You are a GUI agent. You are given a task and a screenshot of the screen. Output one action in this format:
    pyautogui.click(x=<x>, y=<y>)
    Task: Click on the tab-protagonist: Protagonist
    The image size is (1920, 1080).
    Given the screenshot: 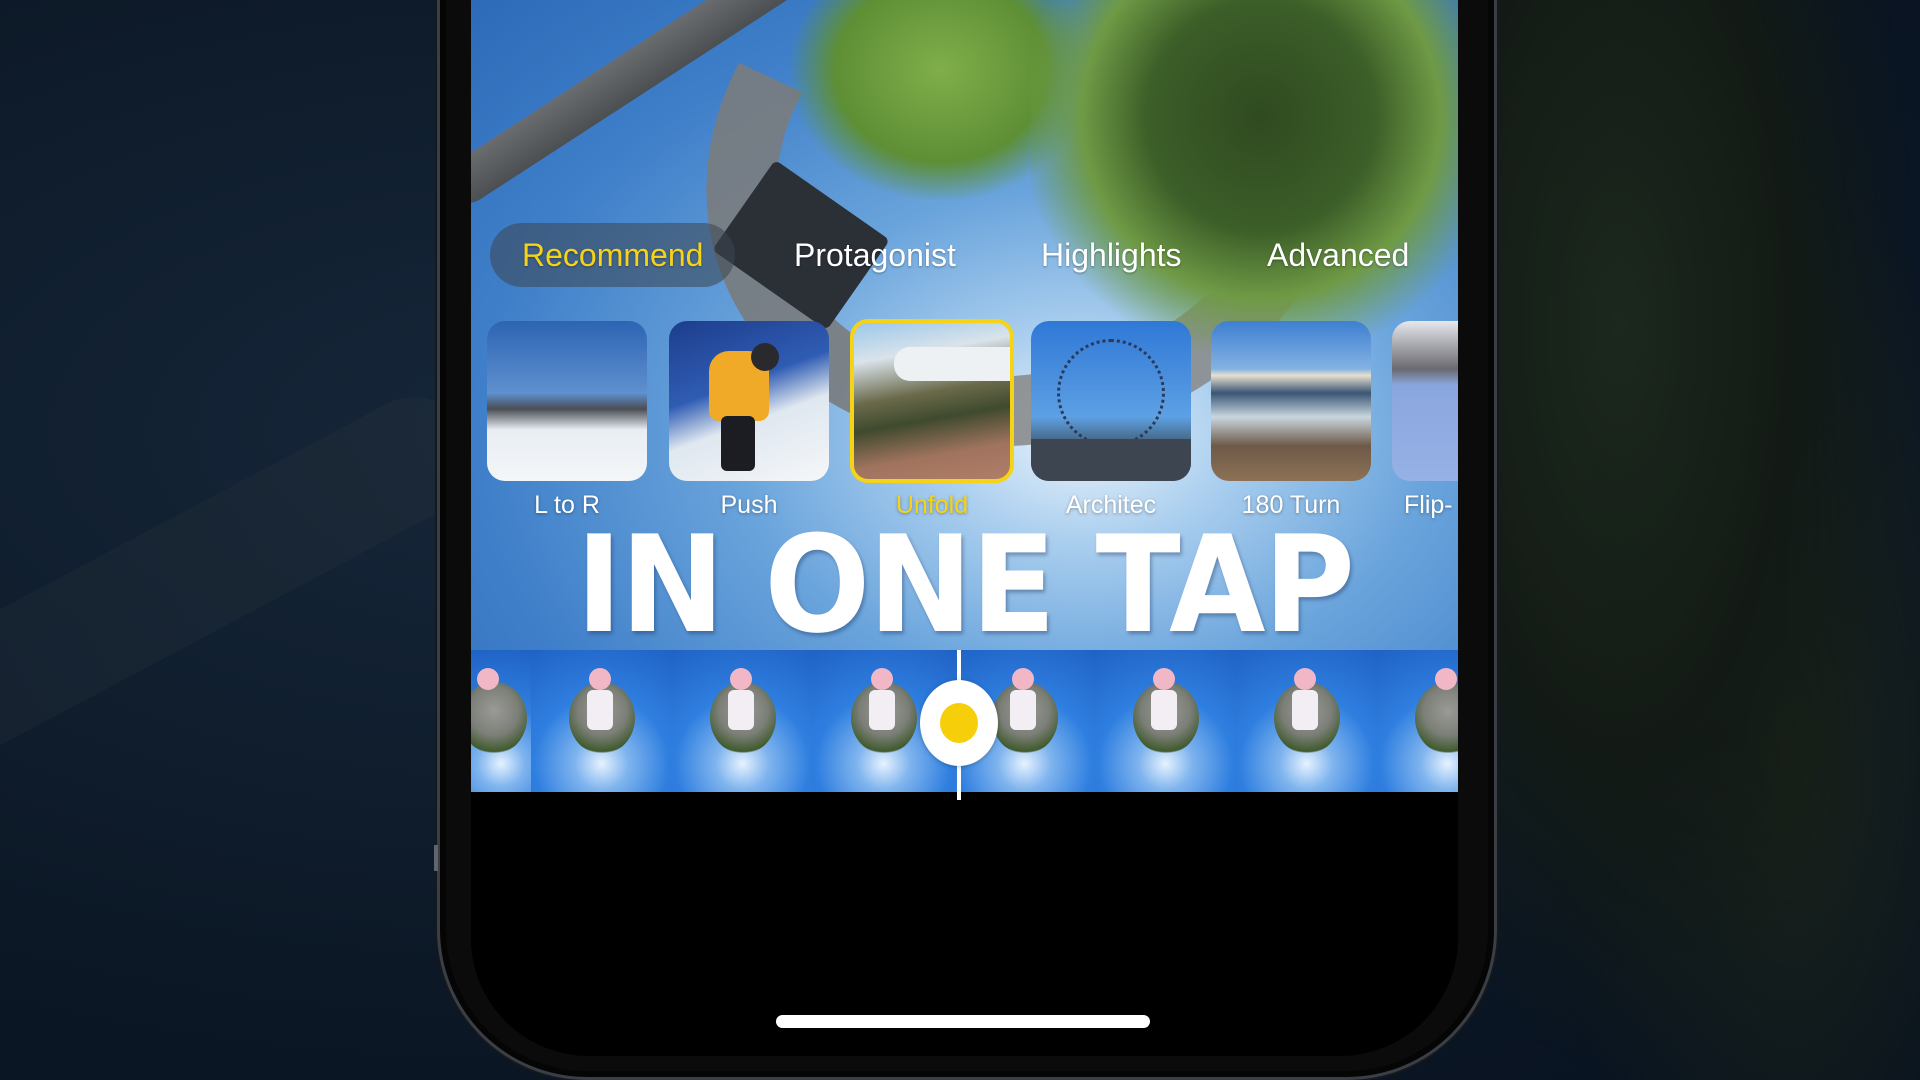 What is the action you would take?
    pyautogui.click(x=875, y=255)
    